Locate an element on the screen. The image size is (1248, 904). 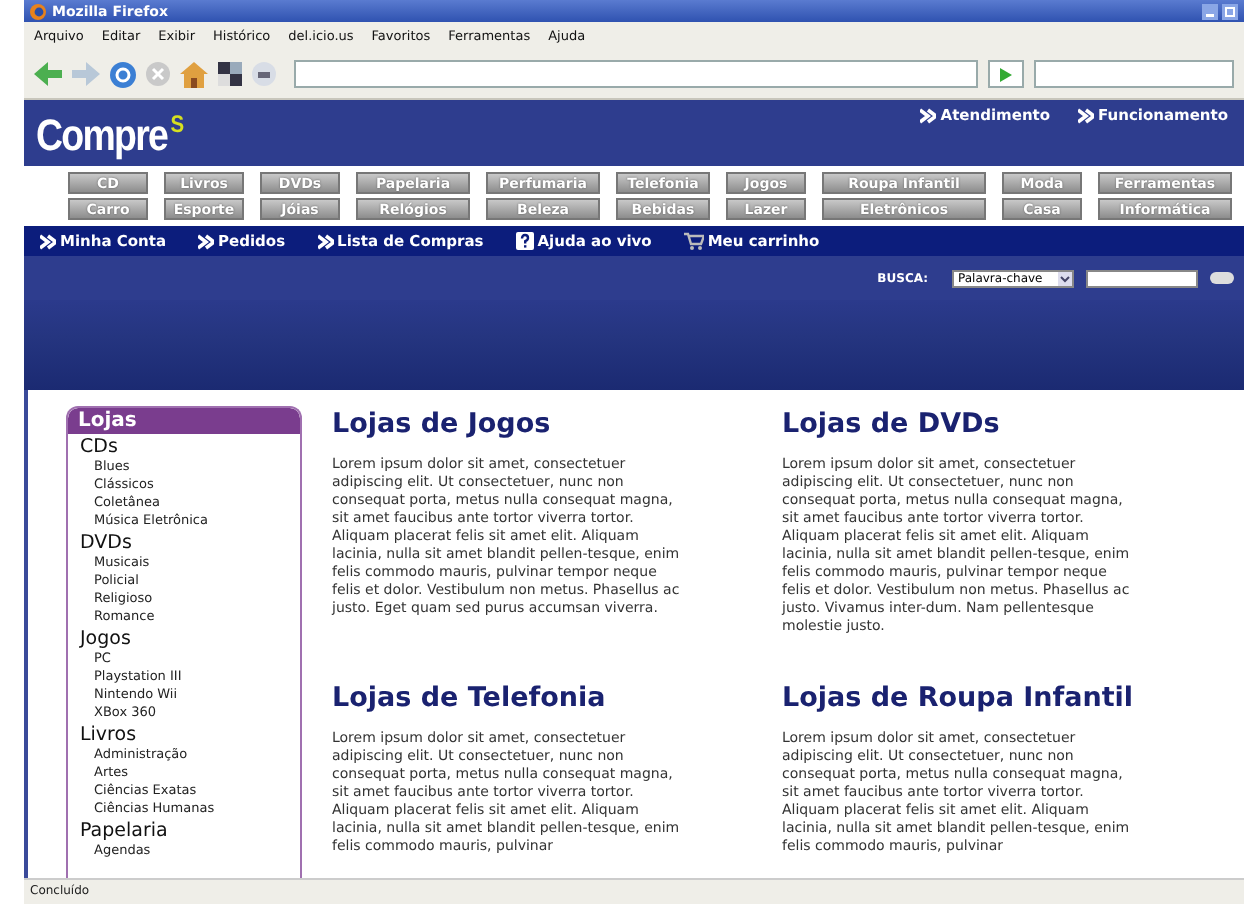
category-link: CDs is located at coordinates (184, 447).